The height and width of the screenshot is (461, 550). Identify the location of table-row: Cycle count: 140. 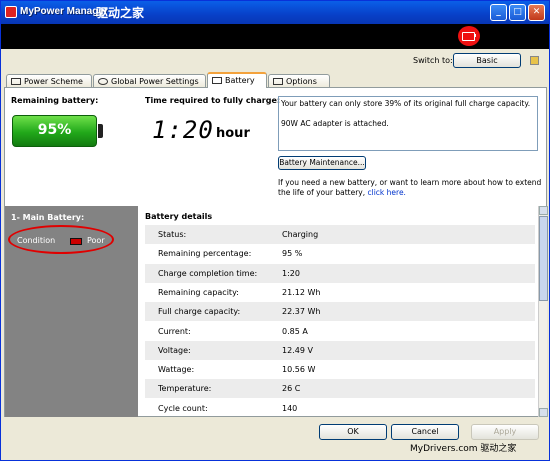
(340, 408).